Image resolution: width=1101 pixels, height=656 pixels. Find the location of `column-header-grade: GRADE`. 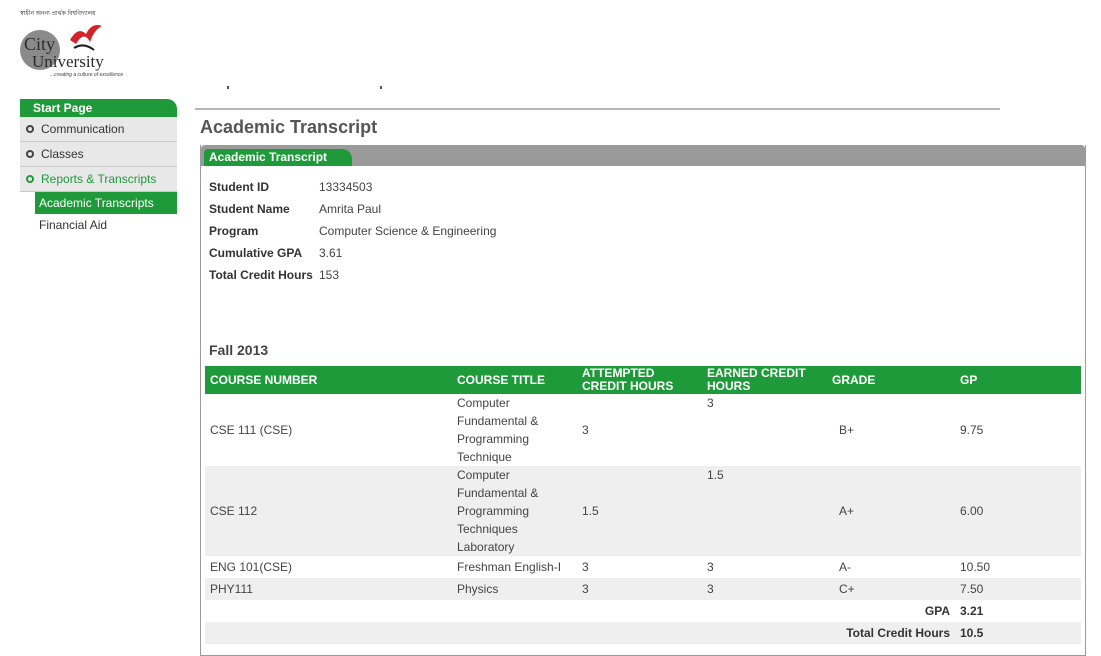

column-header-grade: GRADE is located at coordinates (891, 380).